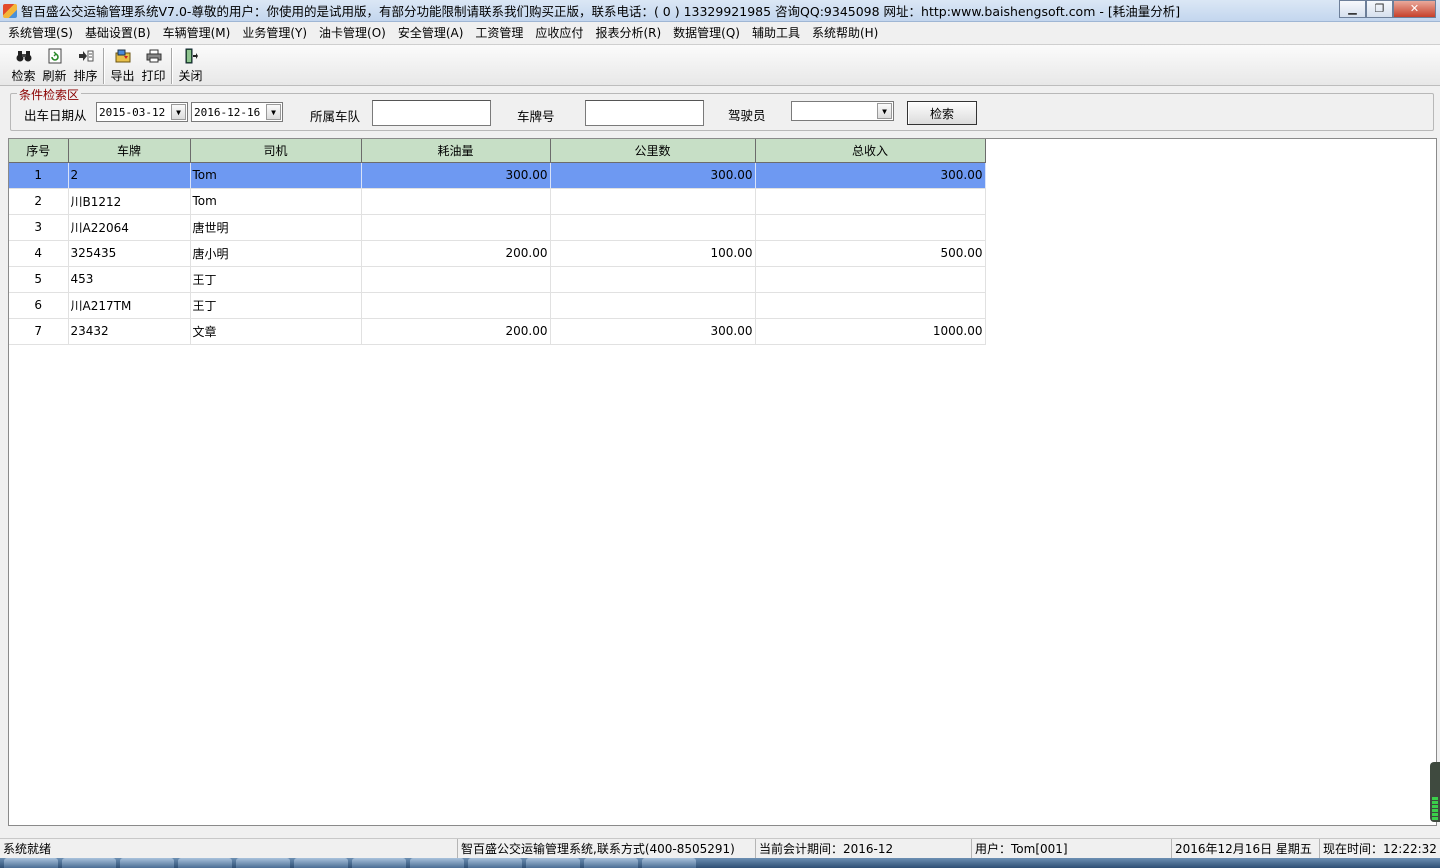 The height and width of the screenshot is (868, 1440). What do you see at coordinates (49, 94) in the screenshot?
I see `search-criteria-legend: 条件检索区` at bounding box center [49, 94].